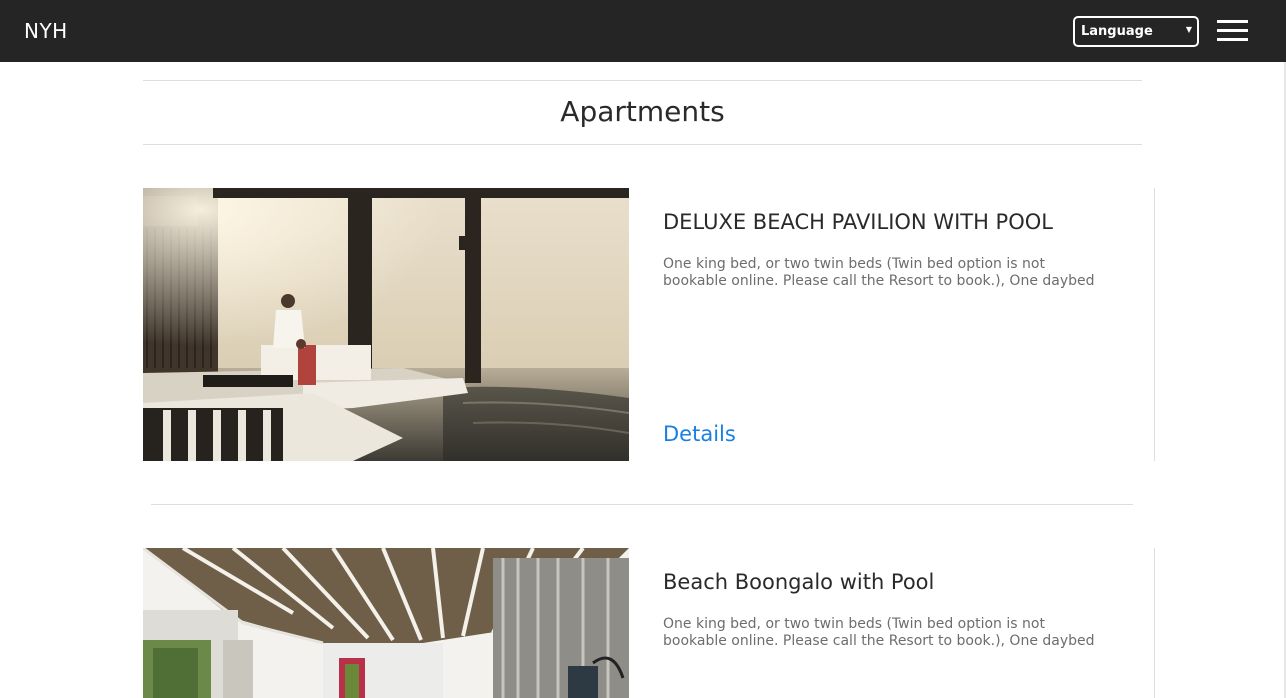 The height and width of the screenshot is (698, 1286). I want to click on language-select: Language ▼, so click(1136, 31).